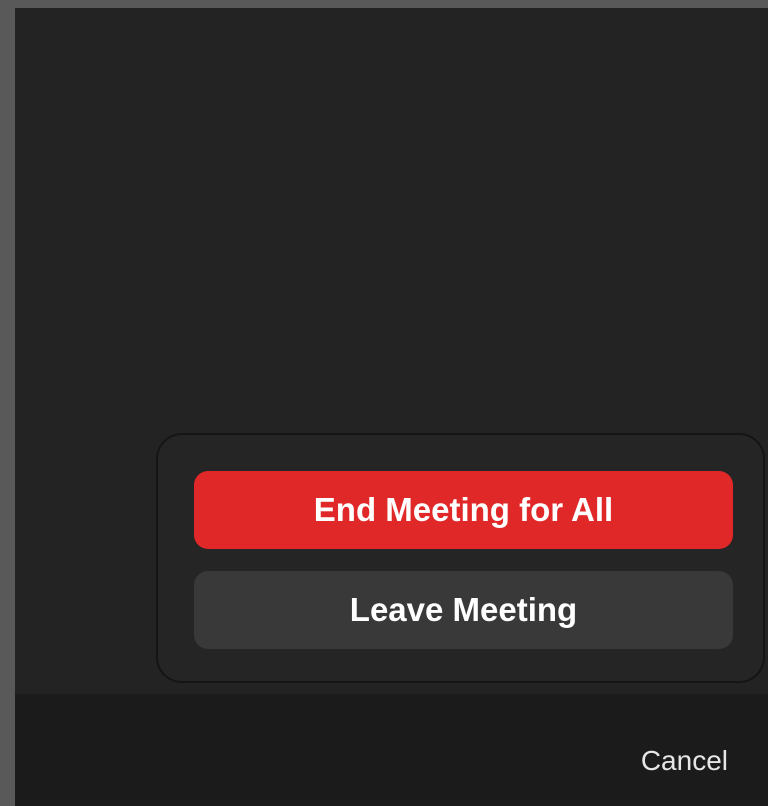  What do you see at coordinates (463, 610) in the screenshot?
I see `leave-meeting-button: Leave Meeting` at bounding box center [463, 610].